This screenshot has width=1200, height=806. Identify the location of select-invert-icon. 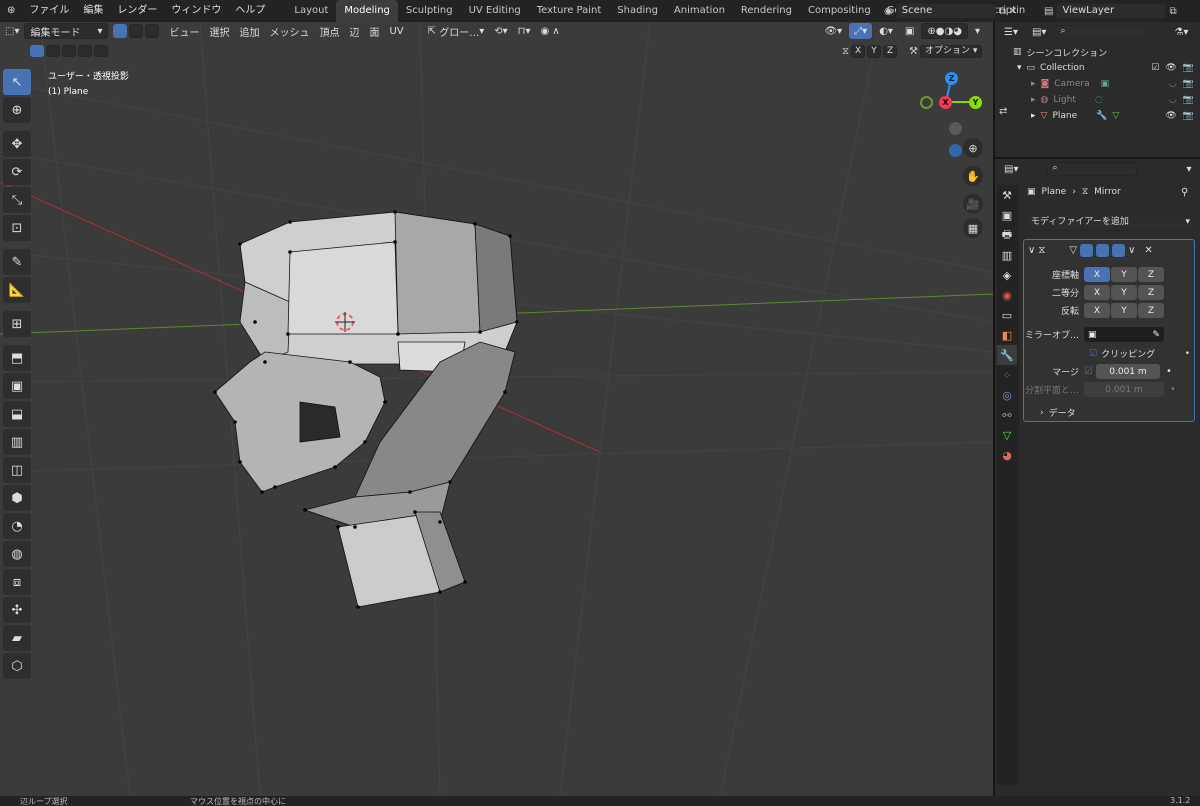
(85, 51).